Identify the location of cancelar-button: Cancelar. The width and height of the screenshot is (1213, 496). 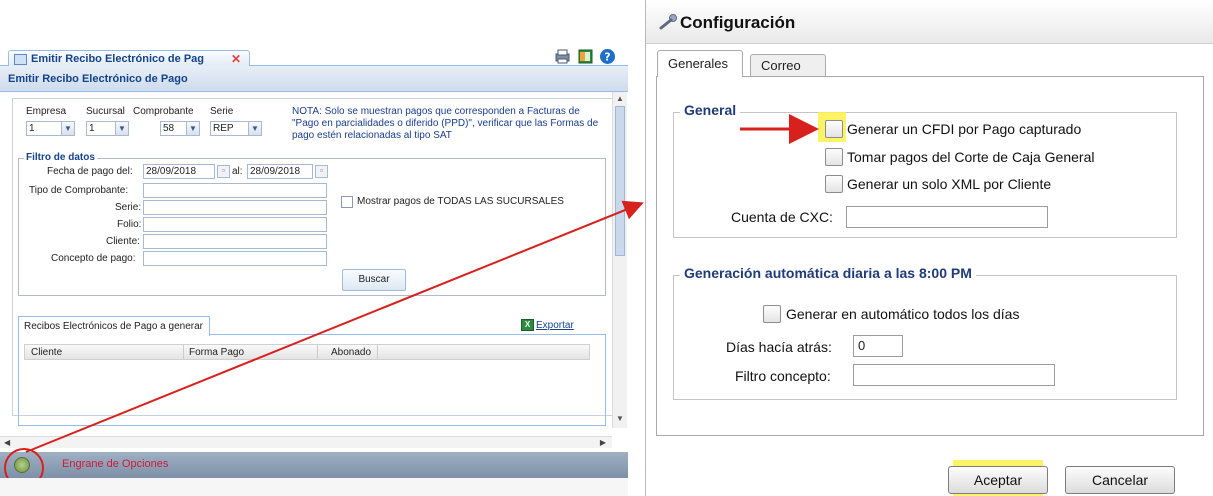
(1120, 480).